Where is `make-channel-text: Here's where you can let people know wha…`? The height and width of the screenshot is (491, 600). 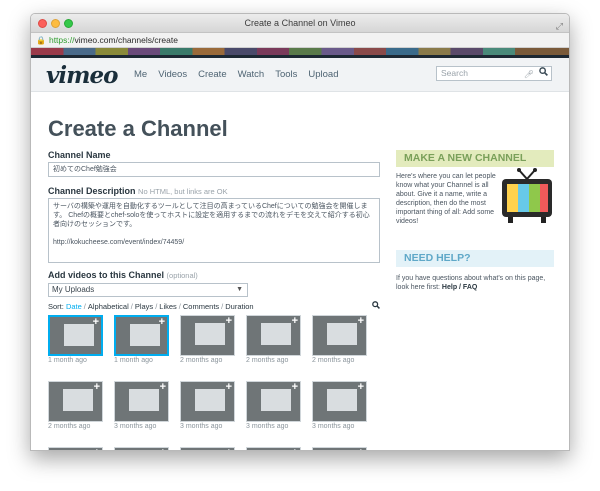
make-channel-text: Here's where you can let people know wha… is located at coordinates (446, 199).